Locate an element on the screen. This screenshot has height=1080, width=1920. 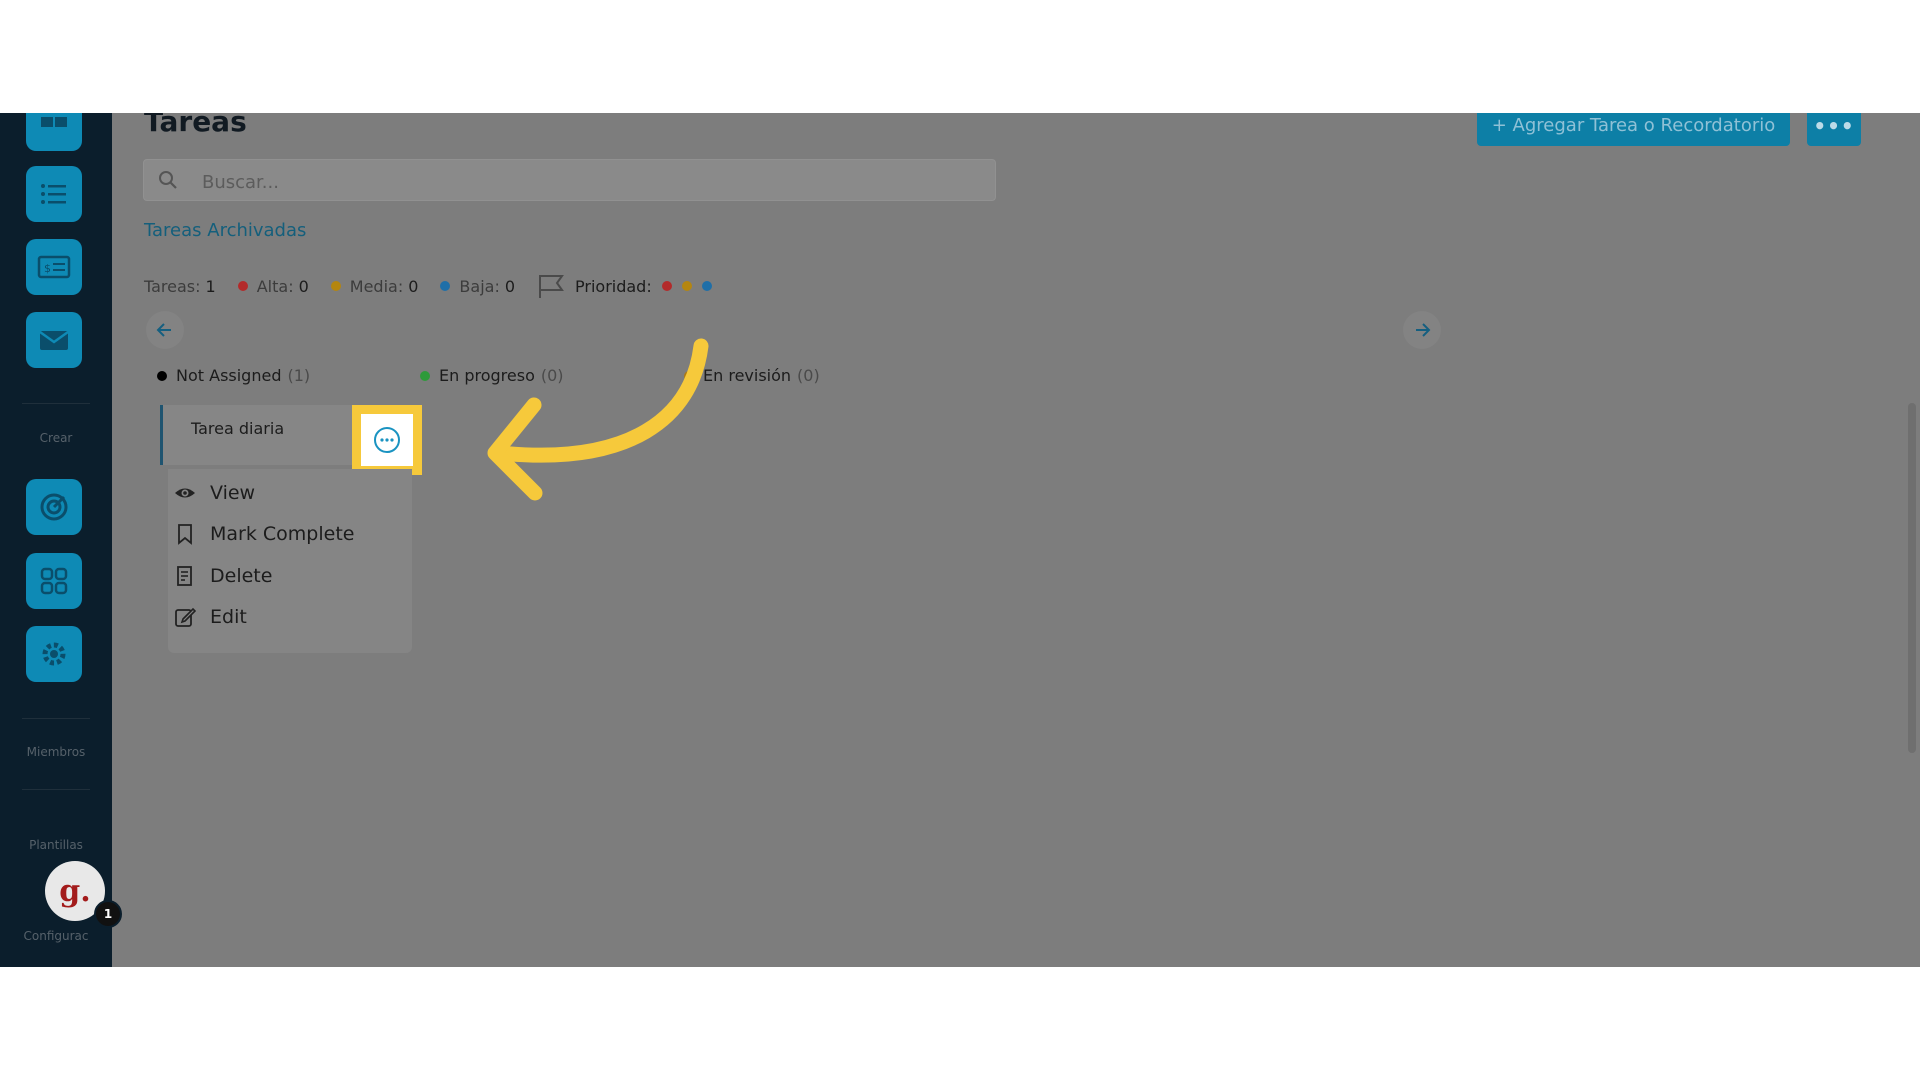
menu-item-label: Mark Complete is located at coordinates (282, 534).